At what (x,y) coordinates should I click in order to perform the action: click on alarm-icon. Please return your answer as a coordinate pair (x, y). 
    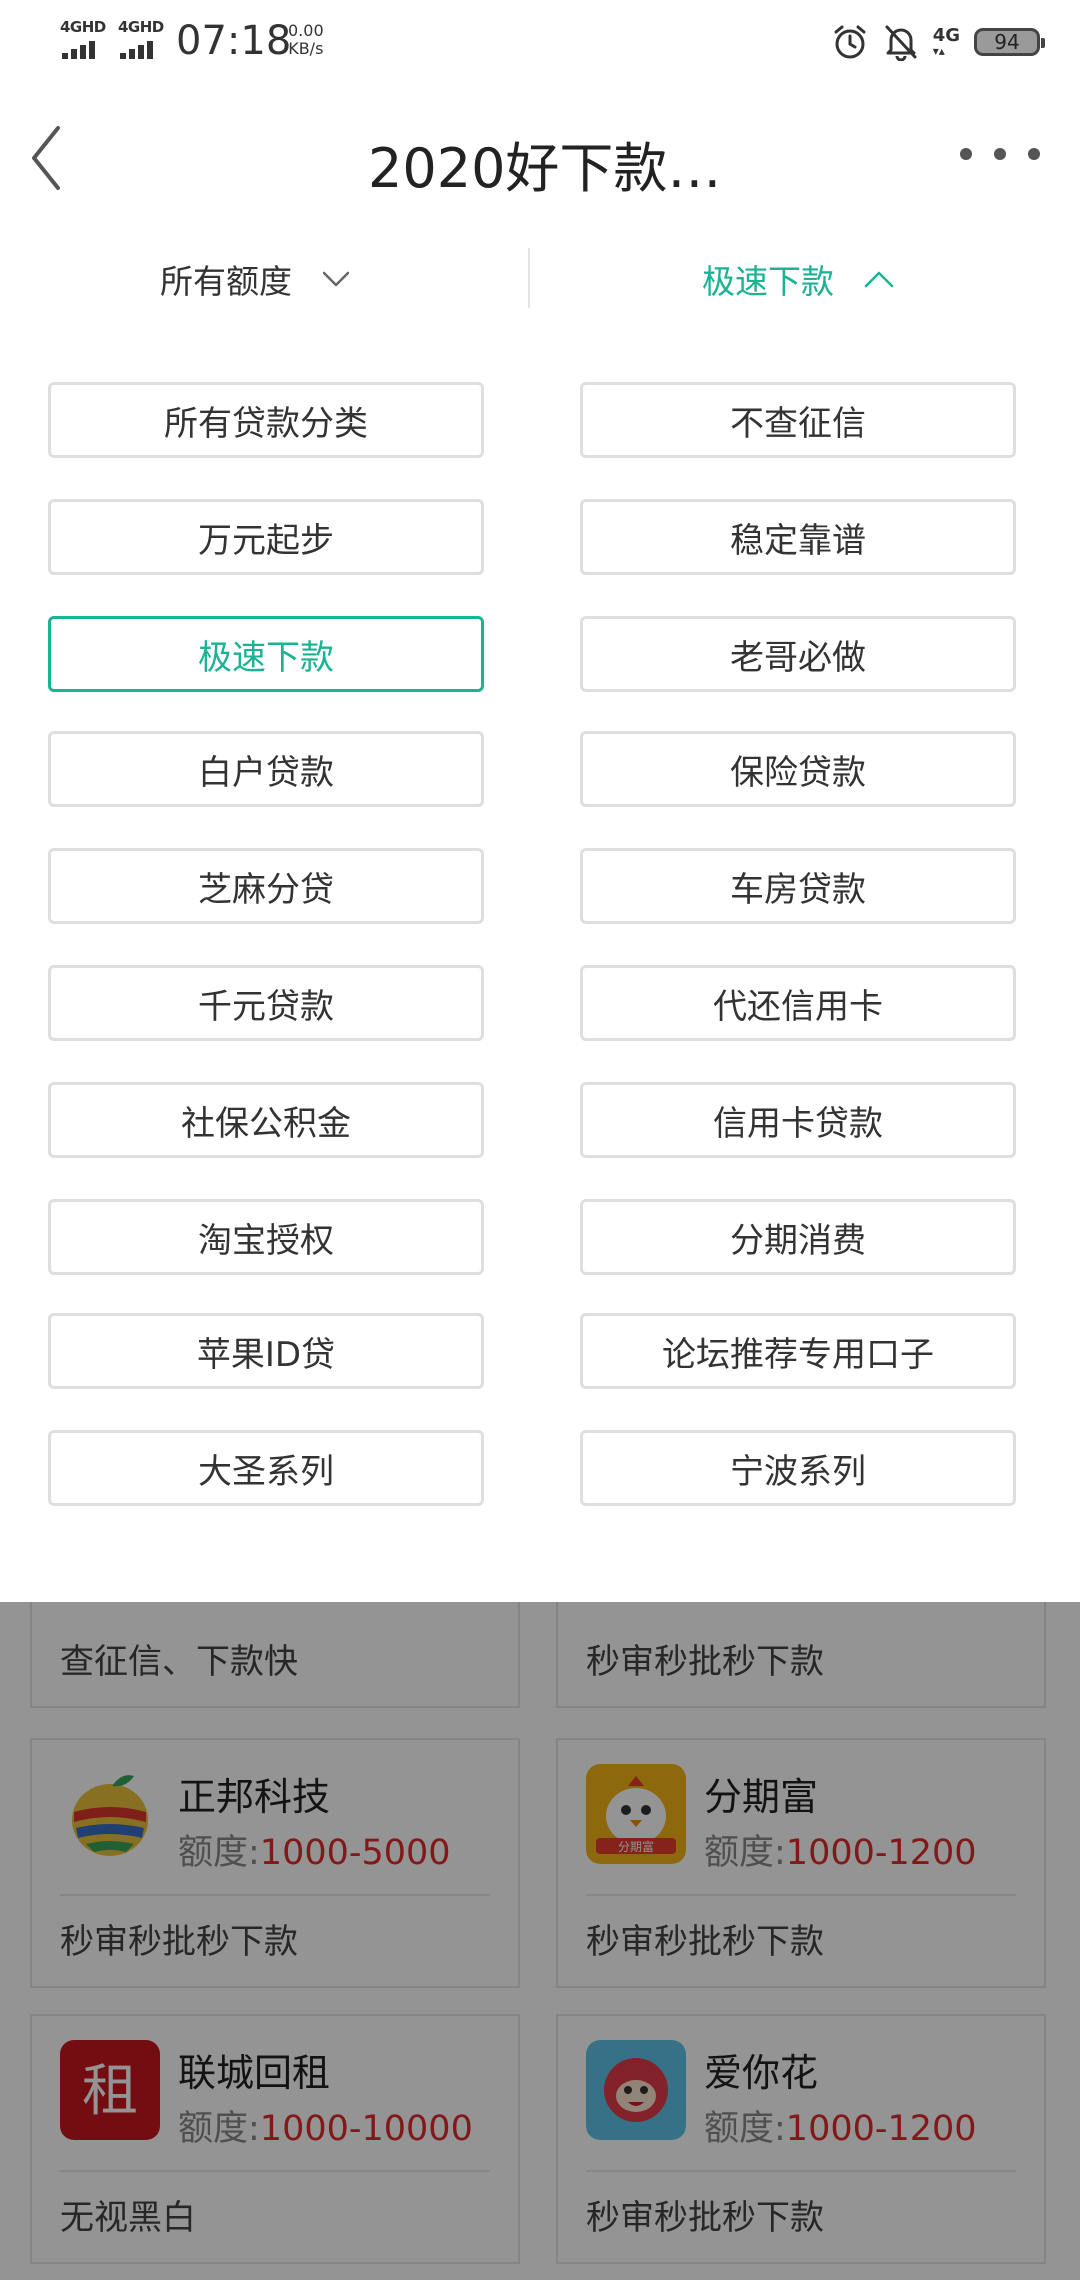
    Looking at the image, I should click on (850, 42).